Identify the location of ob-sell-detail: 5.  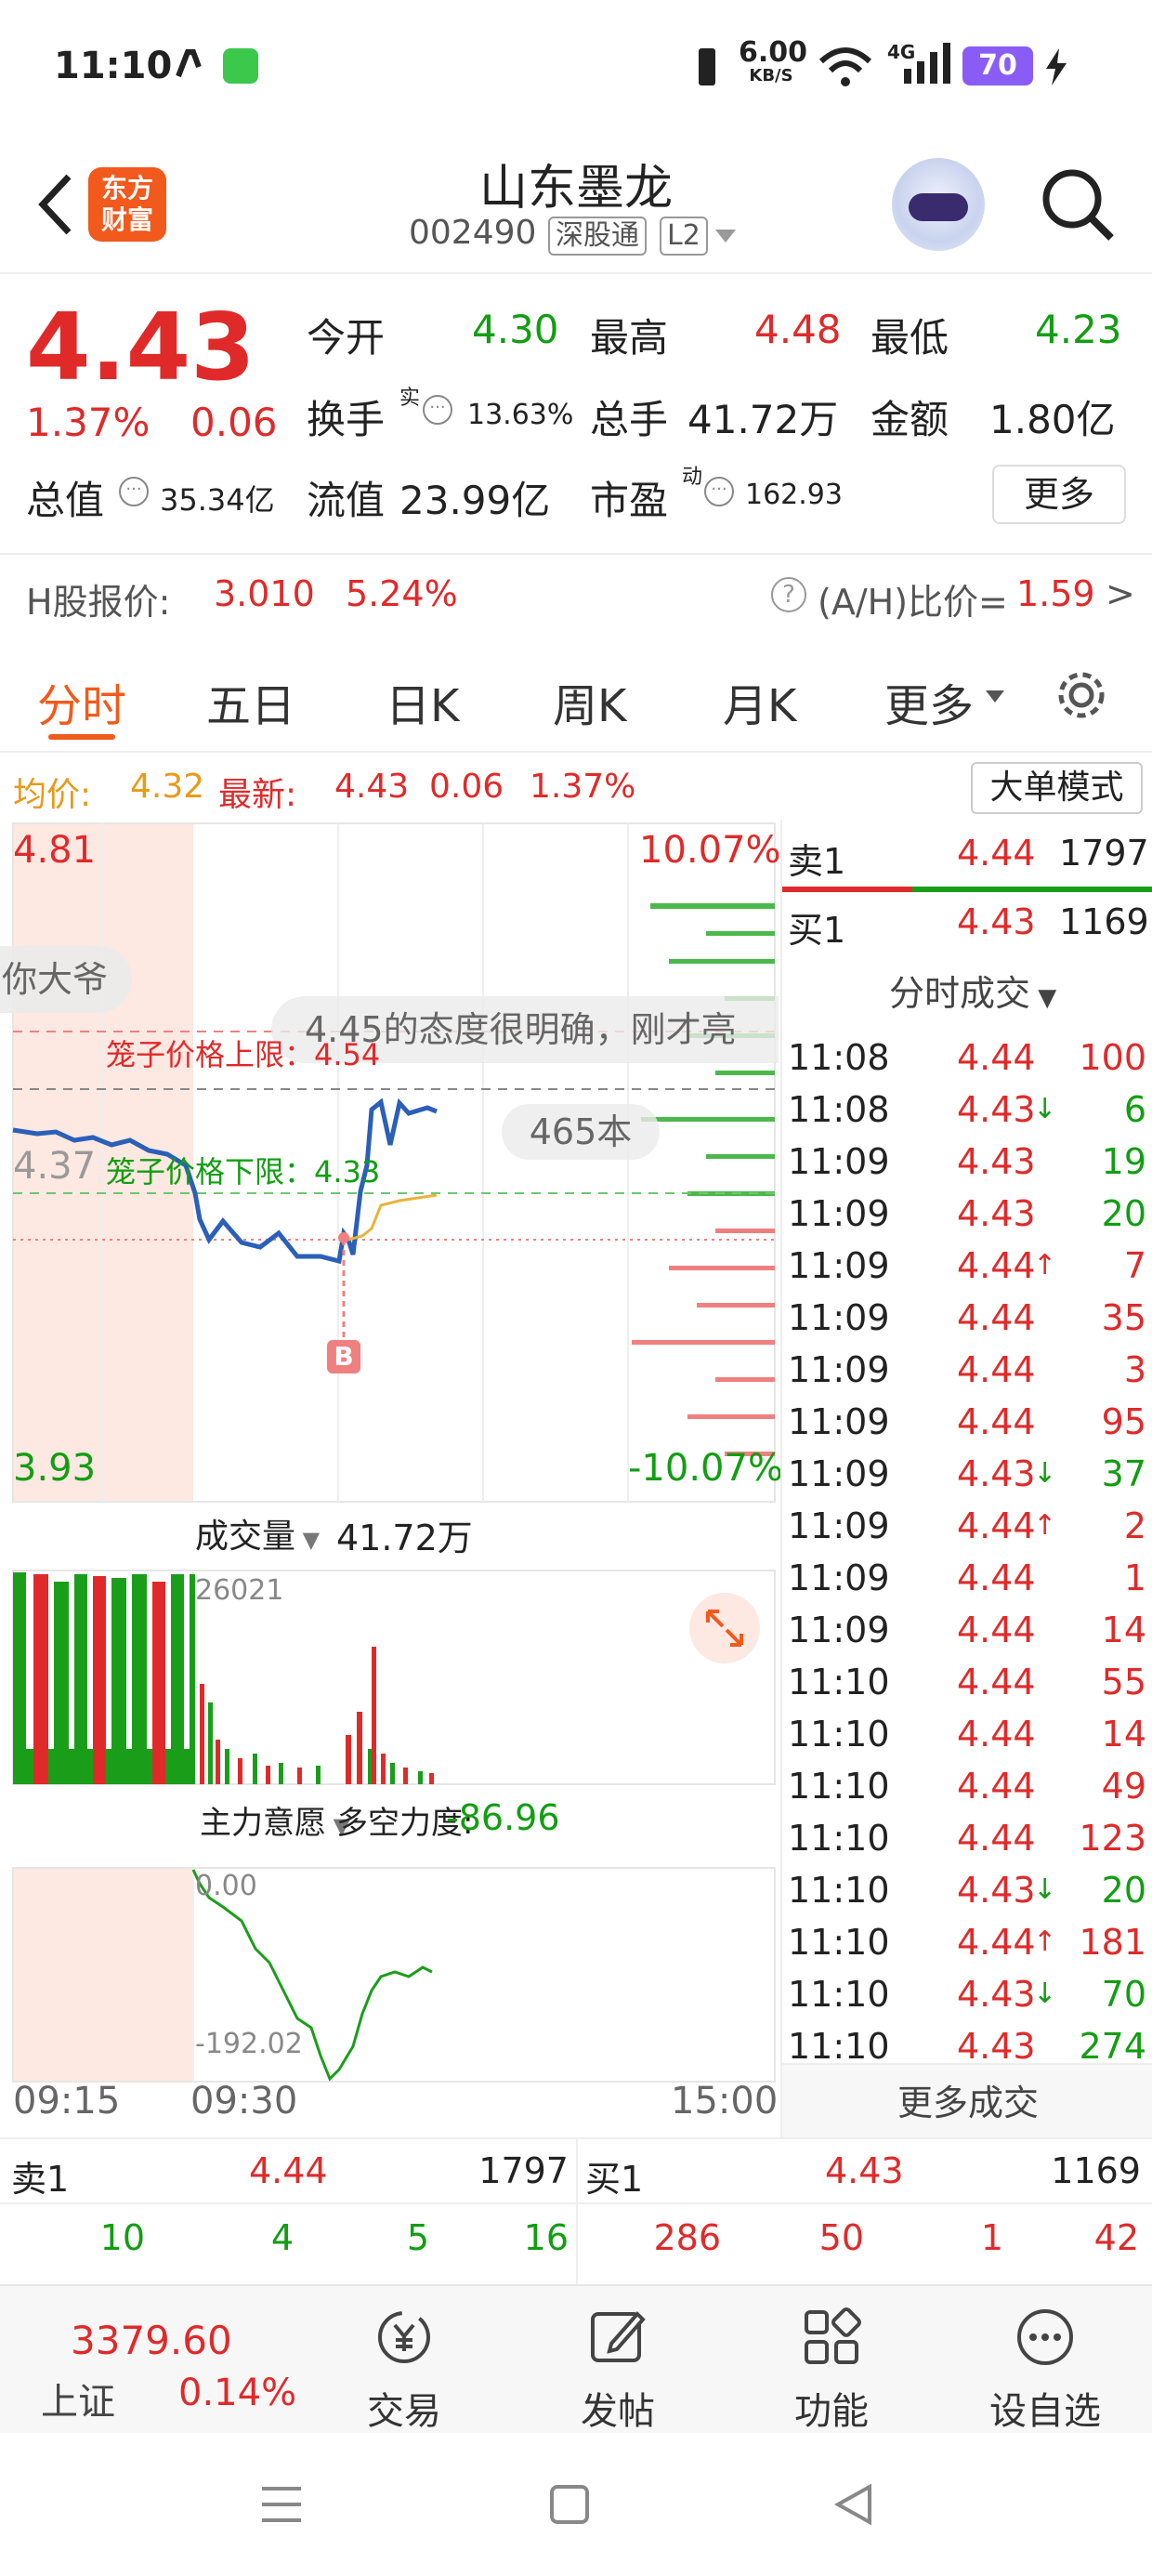
(417, 2237).